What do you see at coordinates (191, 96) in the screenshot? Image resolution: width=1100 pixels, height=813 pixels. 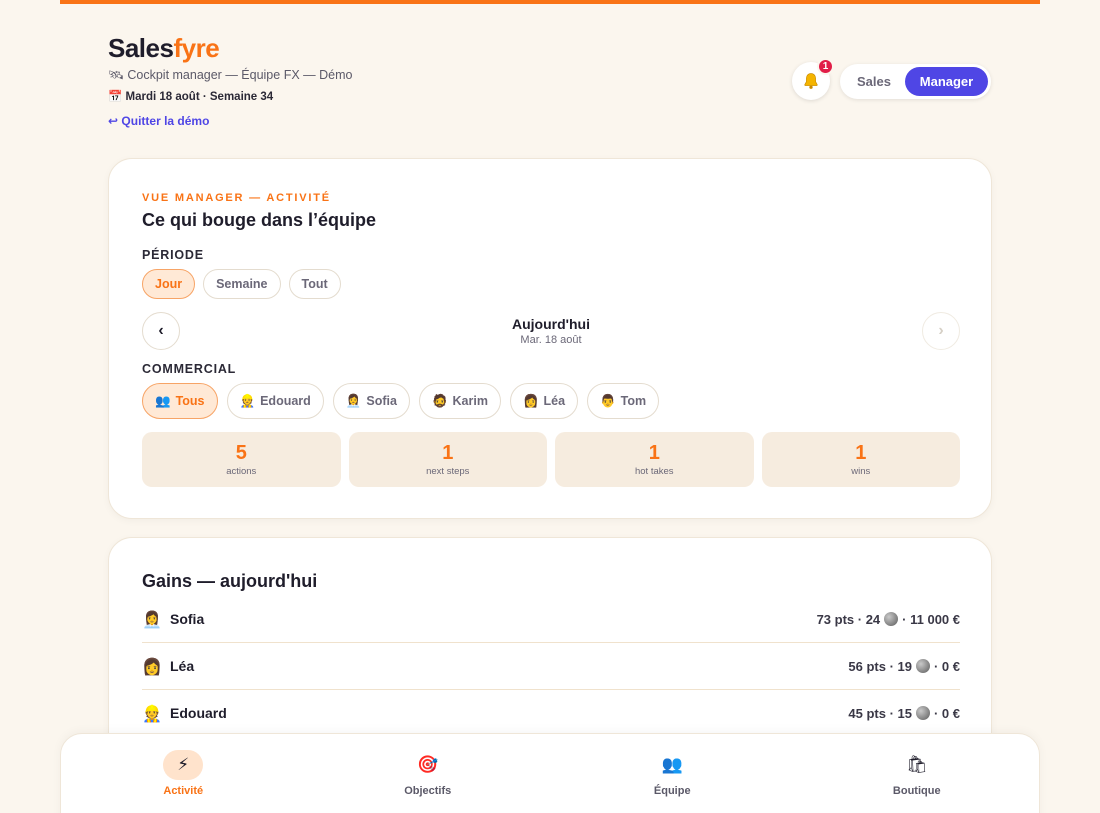 I see `header-date: 📅 Mardi 18 août · Semaine 34` at bounding box center [191, 96].